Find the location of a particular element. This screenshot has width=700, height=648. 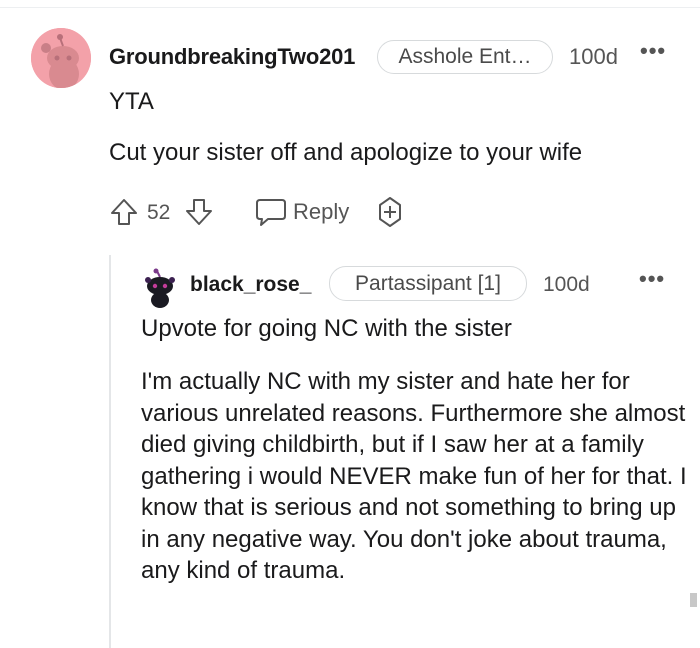

comment-actions: 52 Reply is located at coordinates (274, 212).